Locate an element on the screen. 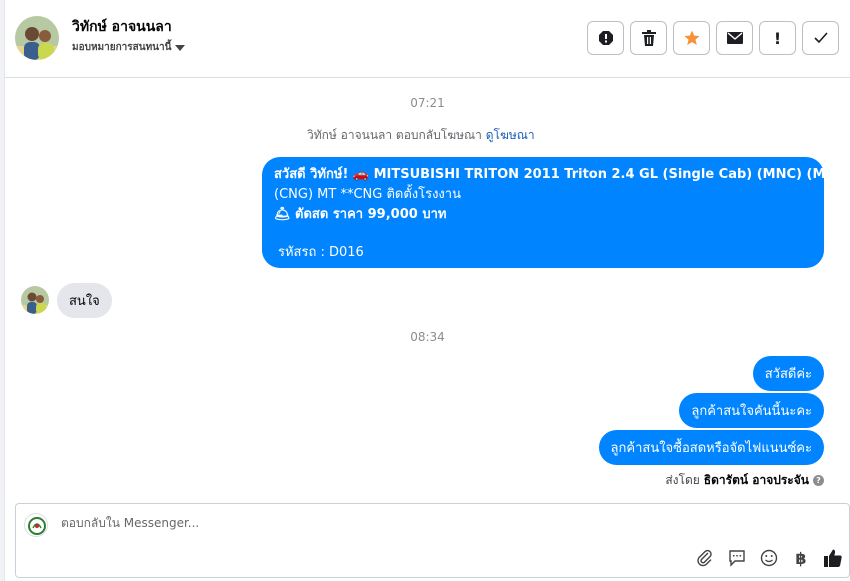 This screenshot has width=850, height=581. attach-icon is located at coordinates (704, 558).